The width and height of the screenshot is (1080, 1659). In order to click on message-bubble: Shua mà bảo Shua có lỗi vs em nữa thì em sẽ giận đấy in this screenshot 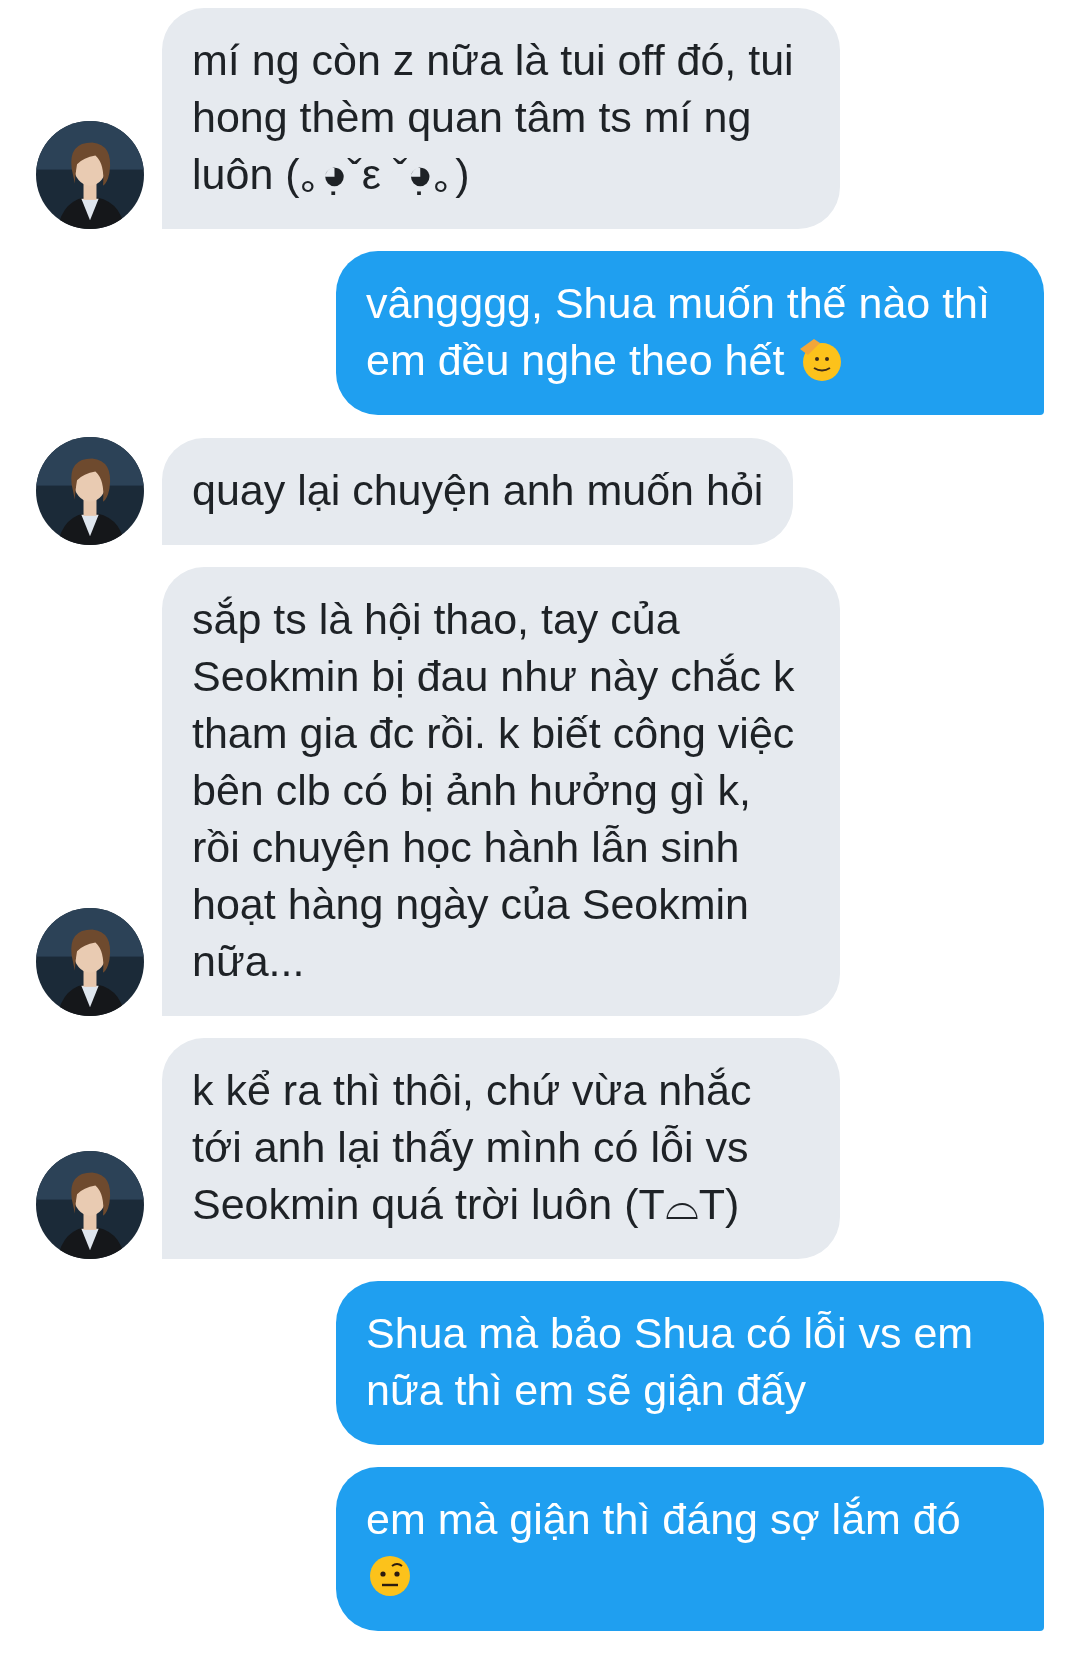, I will do `click(690, 1363)`.